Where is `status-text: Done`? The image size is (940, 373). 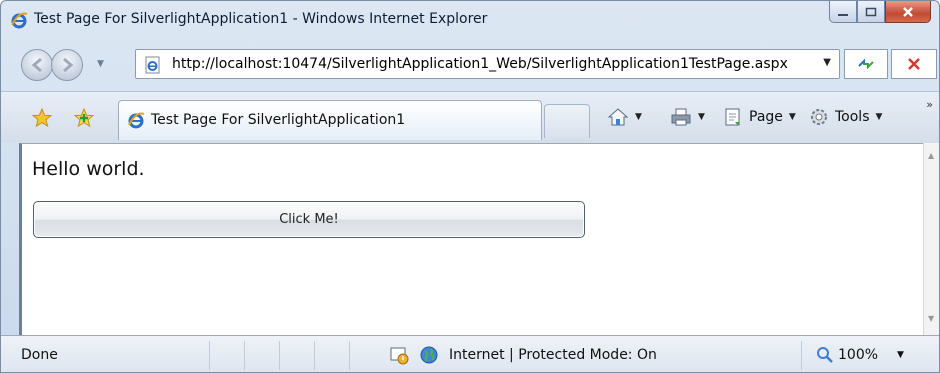
status-text: Done is located at coordinates (39, 355).